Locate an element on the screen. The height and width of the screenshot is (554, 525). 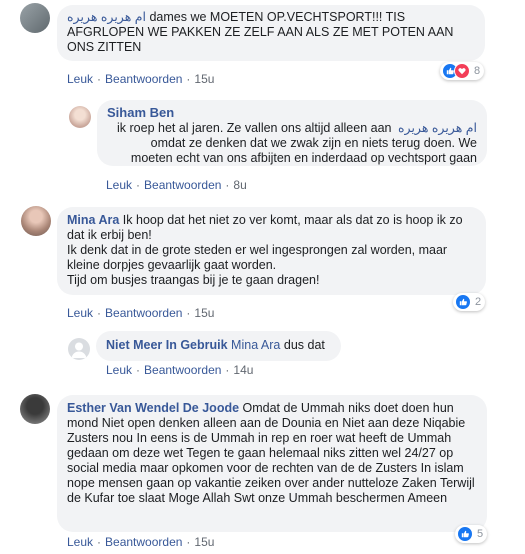
reaction-count: 2 is located at coordinates (478, 302).